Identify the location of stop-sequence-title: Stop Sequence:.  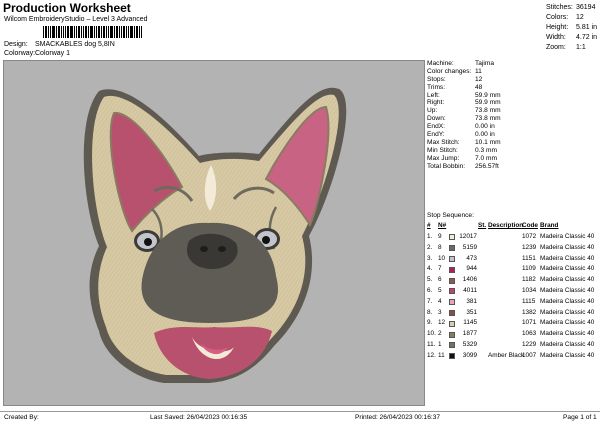
(450, 215).